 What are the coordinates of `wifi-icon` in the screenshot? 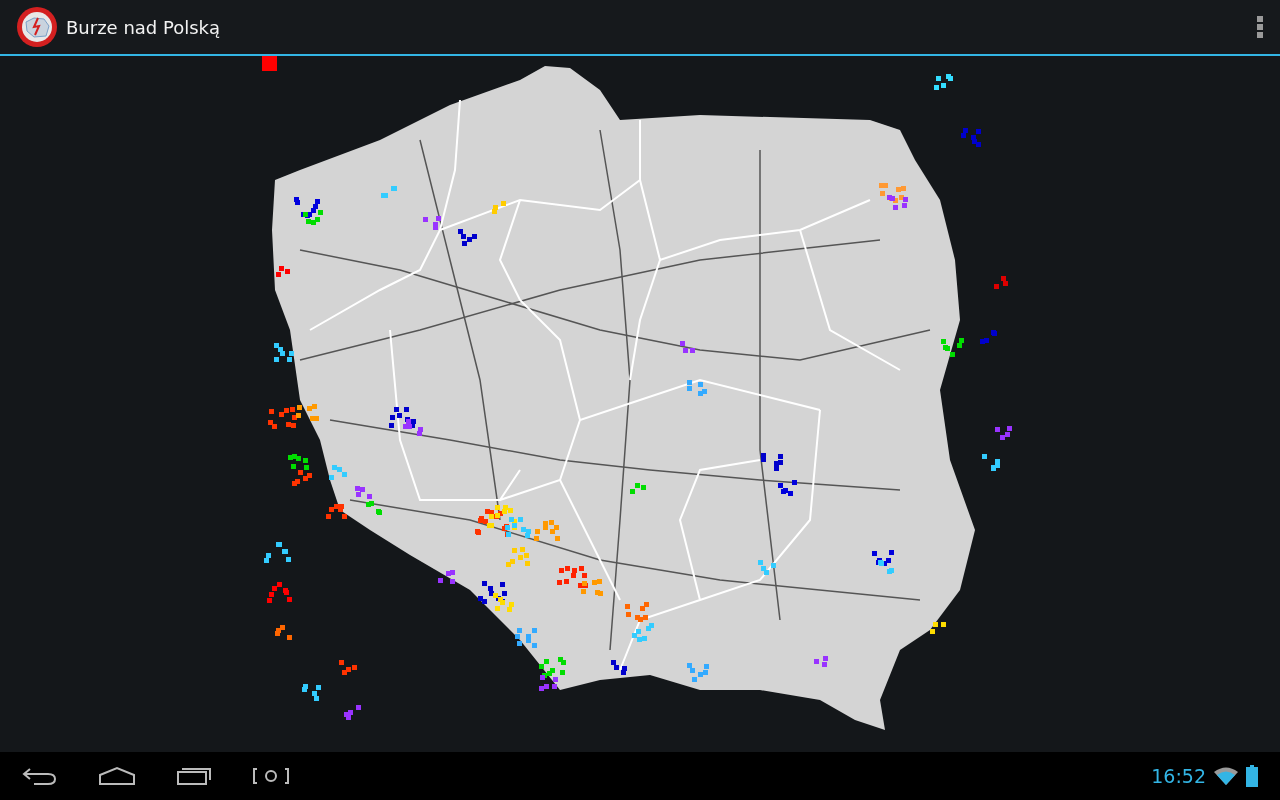 It's located at (1226, 776).